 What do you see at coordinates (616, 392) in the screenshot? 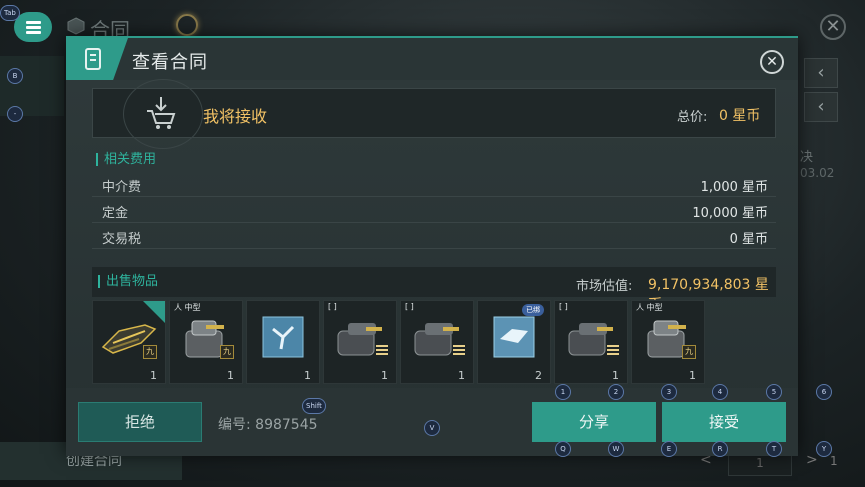
I see `hotkey-badge: 2` at bounding box center [616, 392].